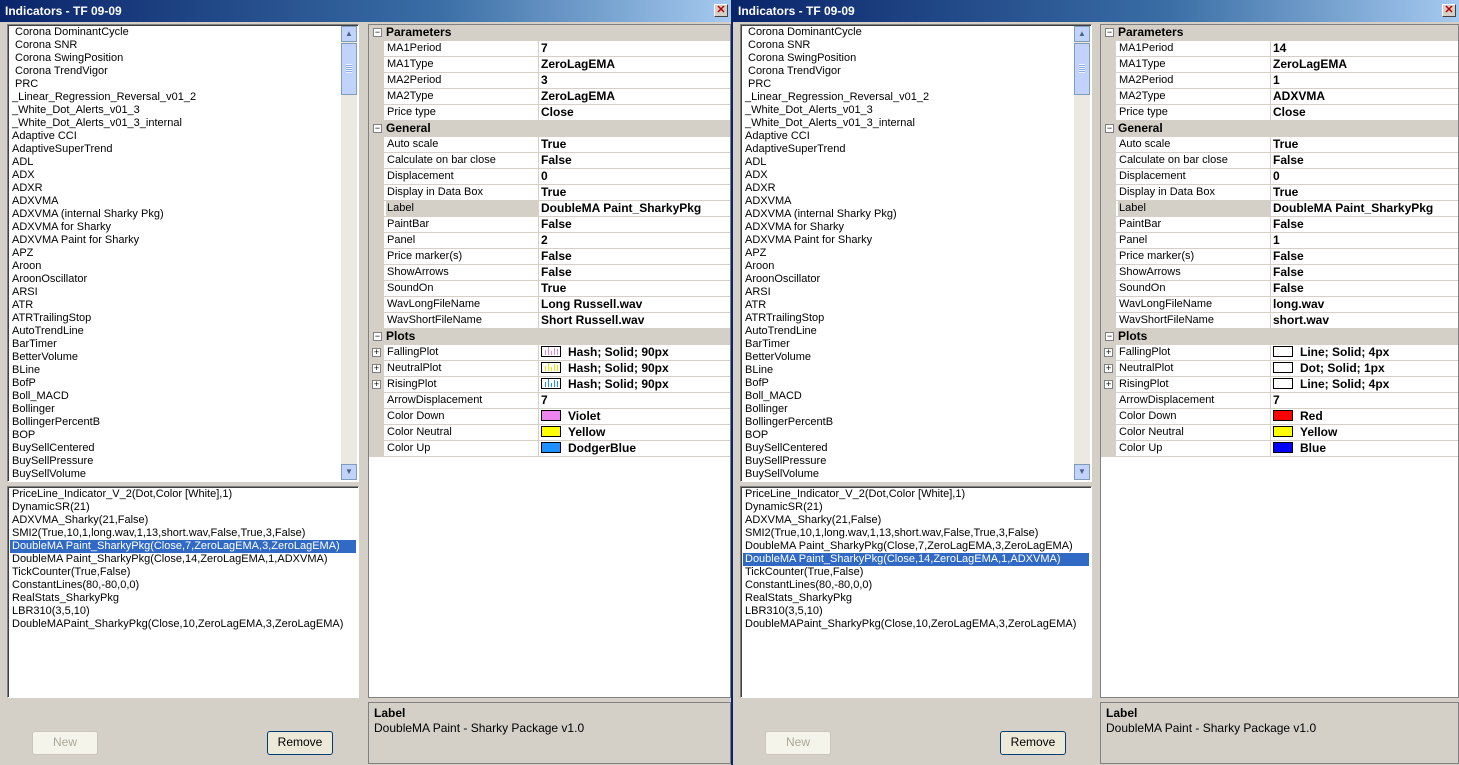 This screenshot has height=765, width=1459. I want to click on property-row-fallingplot: + FallingPlot Line; Solid; 4px, so click(1279, 353).